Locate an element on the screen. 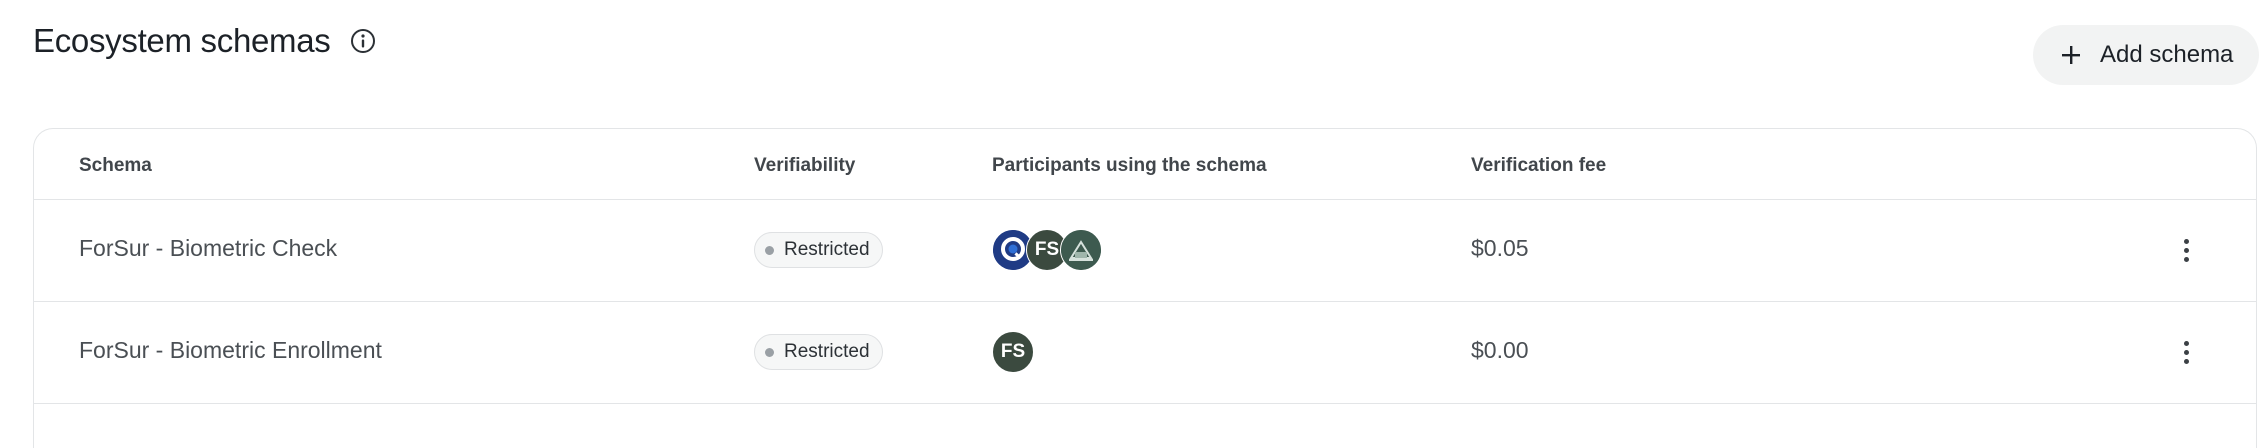 The height and width of the screenshot is (448, 2266). column-header-verification-fee: Verification fee is located at coordinates (1539, 165).